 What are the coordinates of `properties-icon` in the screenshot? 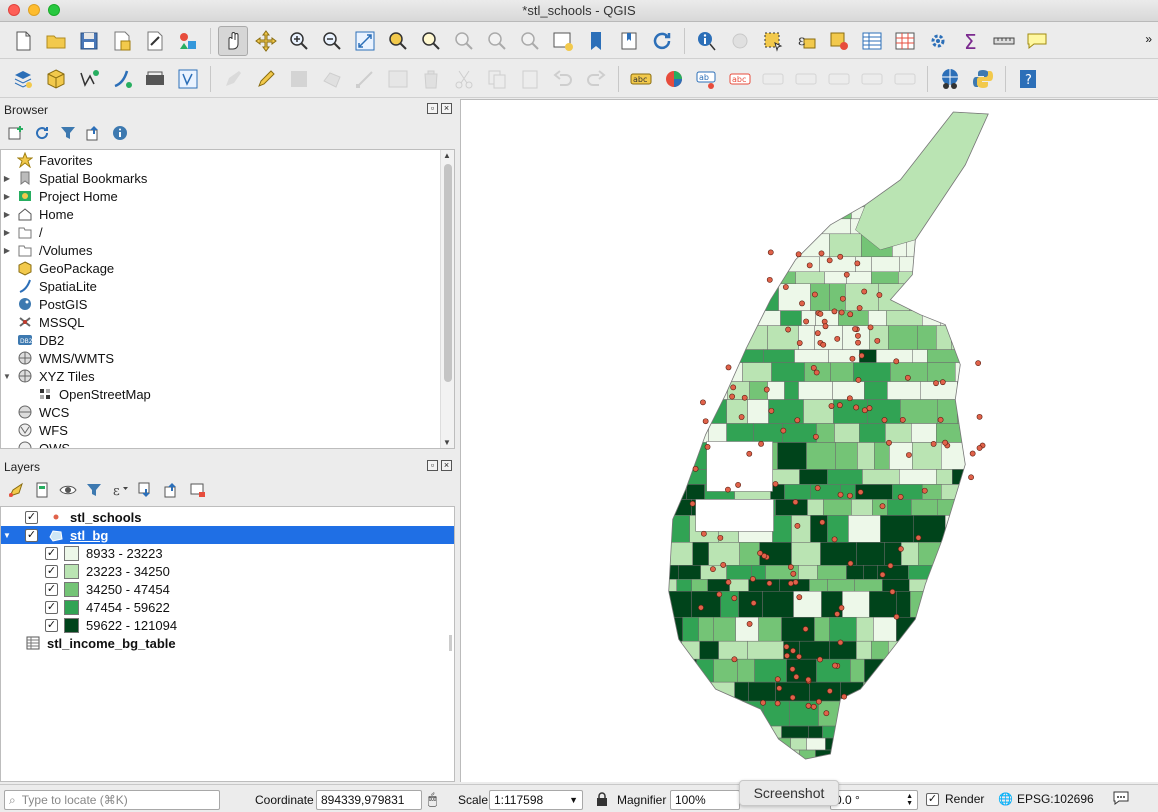 It's located at (120, 133).